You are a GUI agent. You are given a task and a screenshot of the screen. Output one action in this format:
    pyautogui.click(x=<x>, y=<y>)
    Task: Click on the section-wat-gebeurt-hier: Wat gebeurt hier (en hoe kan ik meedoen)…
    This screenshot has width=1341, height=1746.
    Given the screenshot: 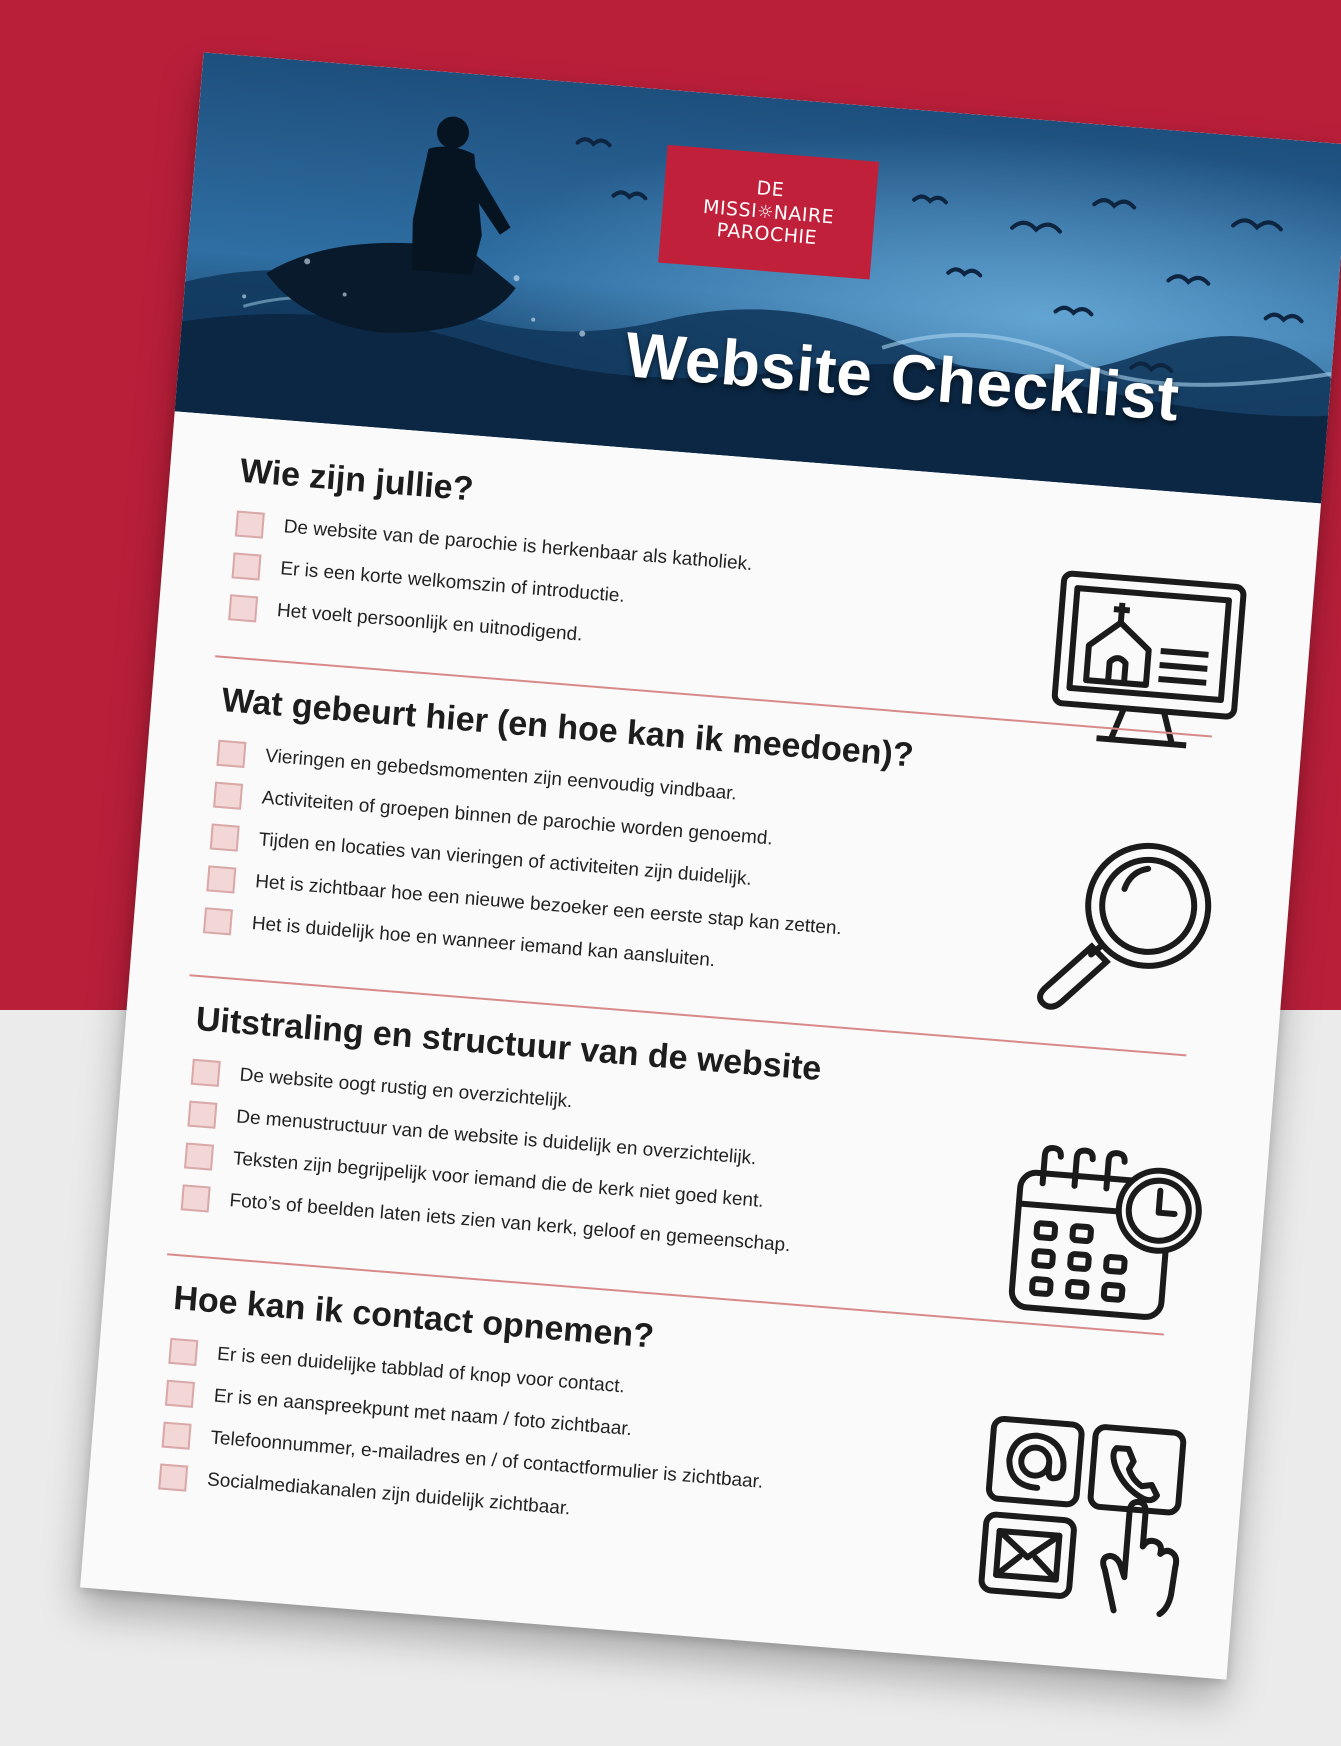 What is the action you would take?
    pyautogui.click(x=651, y=846)
    